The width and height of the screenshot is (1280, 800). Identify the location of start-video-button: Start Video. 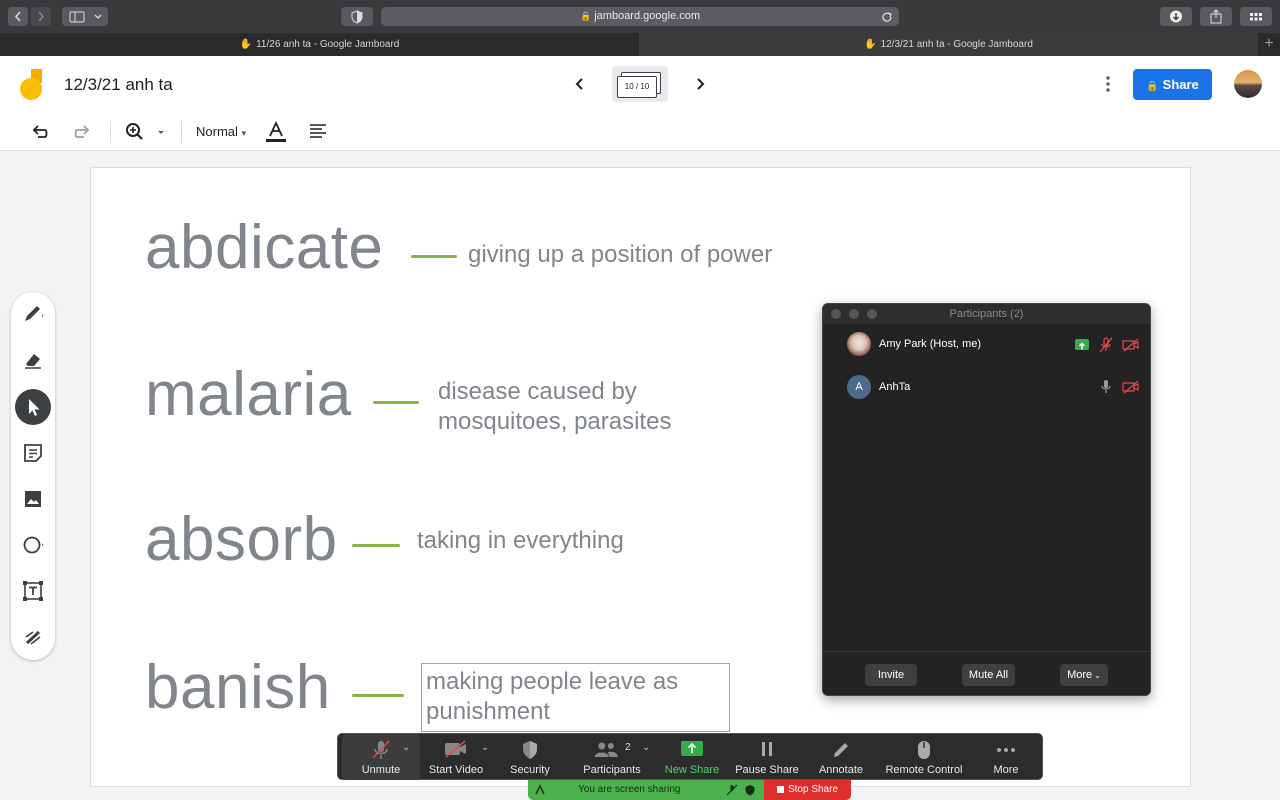
(456, 757).